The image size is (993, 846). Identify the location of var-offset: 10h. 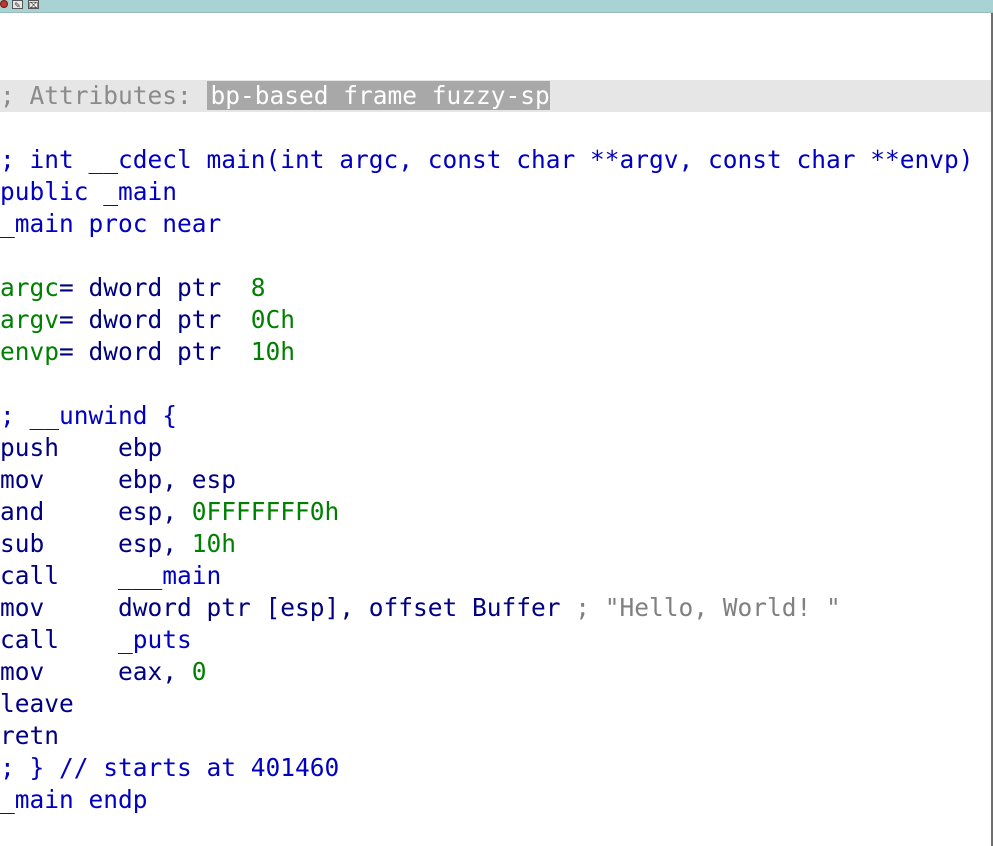
(273, 351).